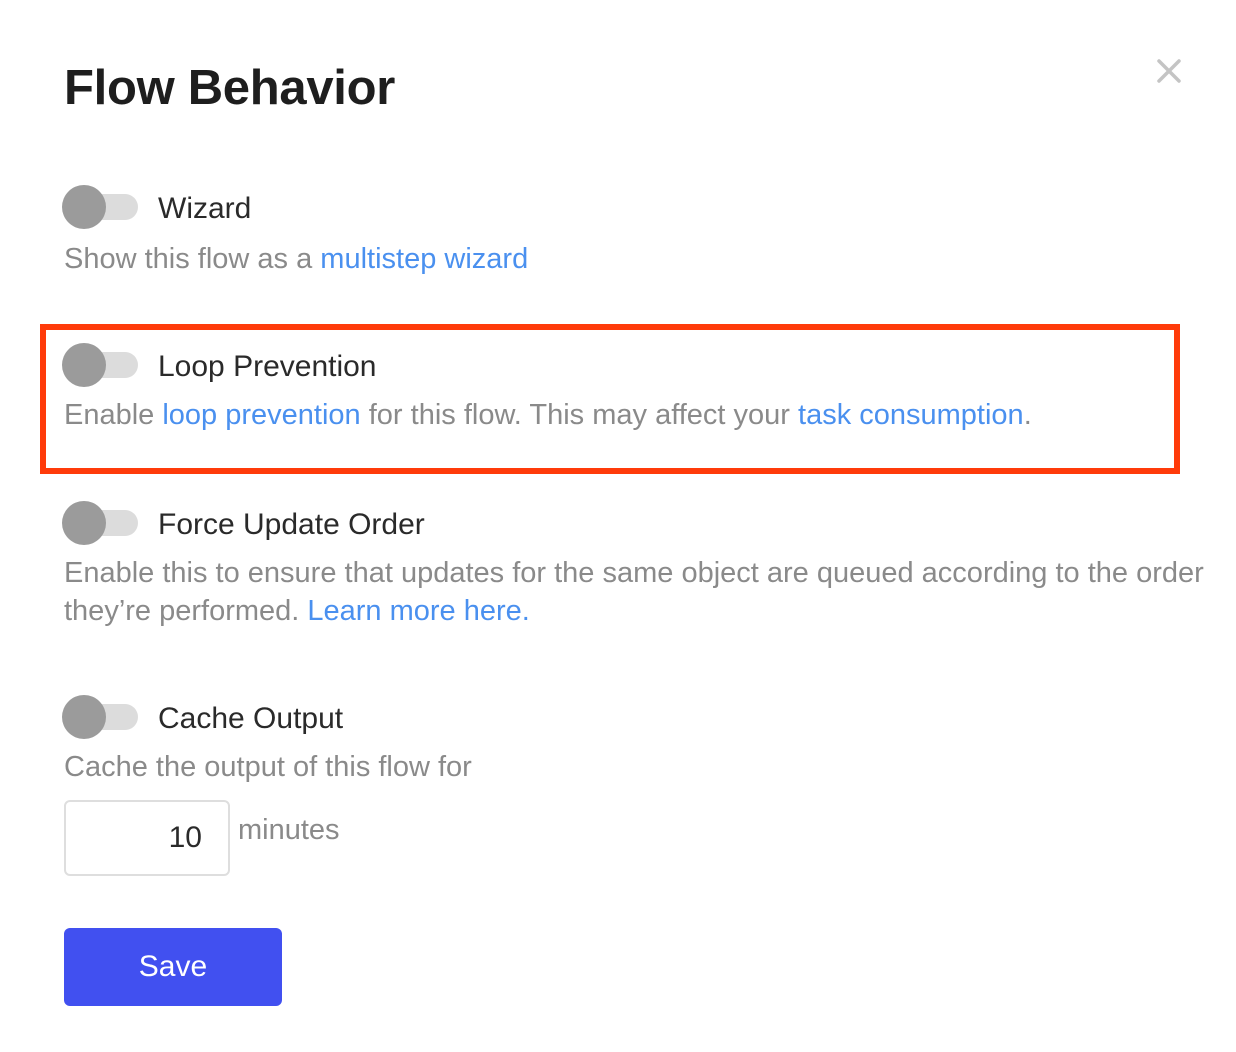 The height and width of the screenshot is (1052, 1236). What do you see at coordinates (251, 718) in the screenshot?
I see `cache-output-label: Cache Output` at bounding box center [251, 718].